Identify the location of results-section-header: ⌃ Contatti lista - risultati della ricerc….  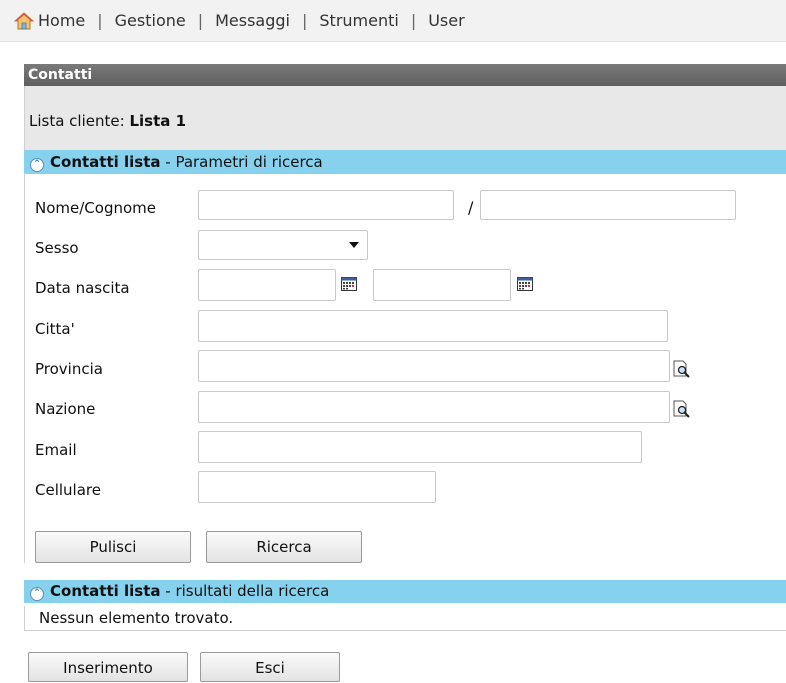
(405, 591).